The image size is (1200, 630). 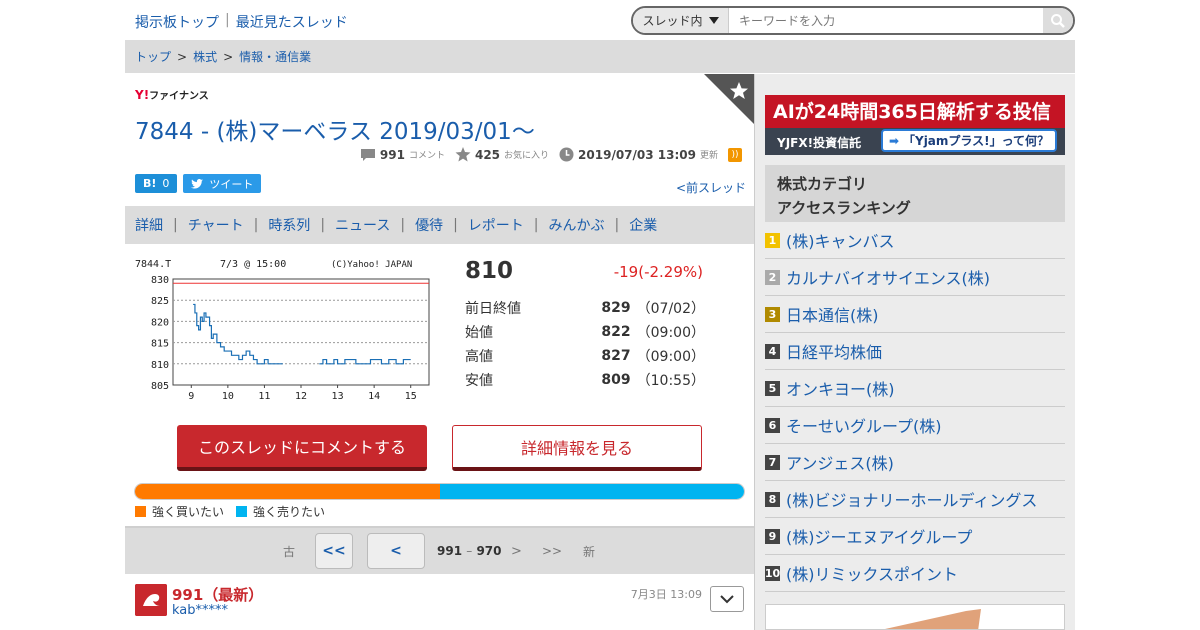 What do you see at coordinates (469, 551) in the screenshot?
I see `pager-range-dash: –` at bounding box center [469, 551].